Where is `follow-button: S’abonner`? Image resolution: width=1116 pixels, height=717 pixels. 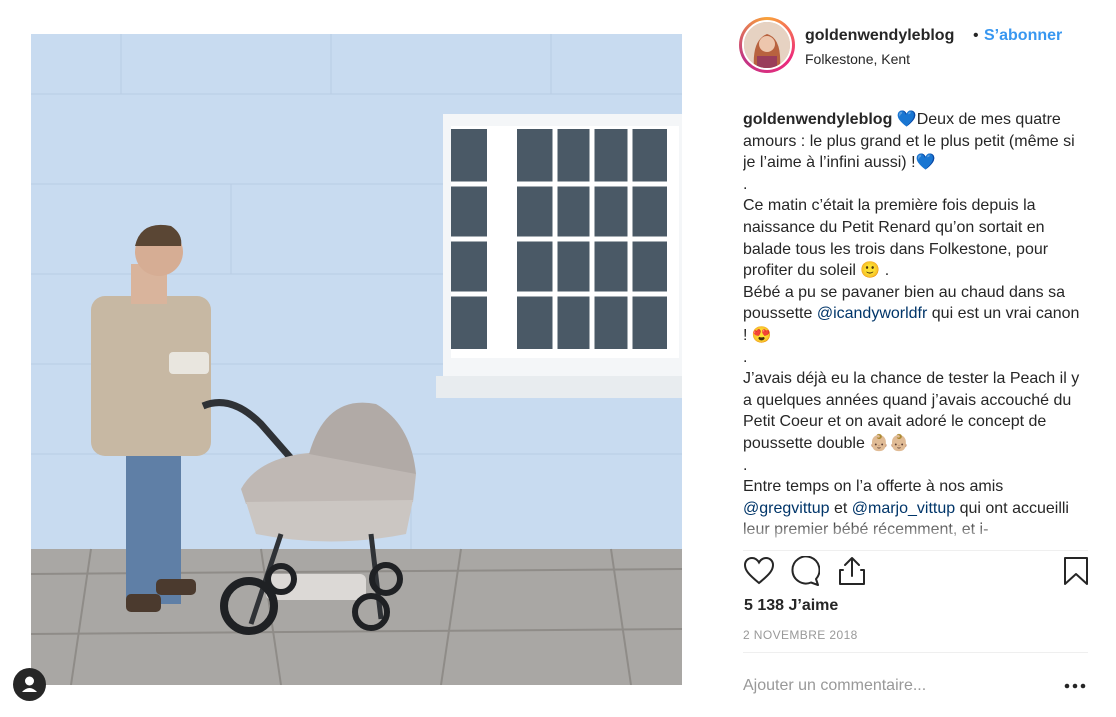 follow-button: S’abonner is located at coordinates (1023, 36).